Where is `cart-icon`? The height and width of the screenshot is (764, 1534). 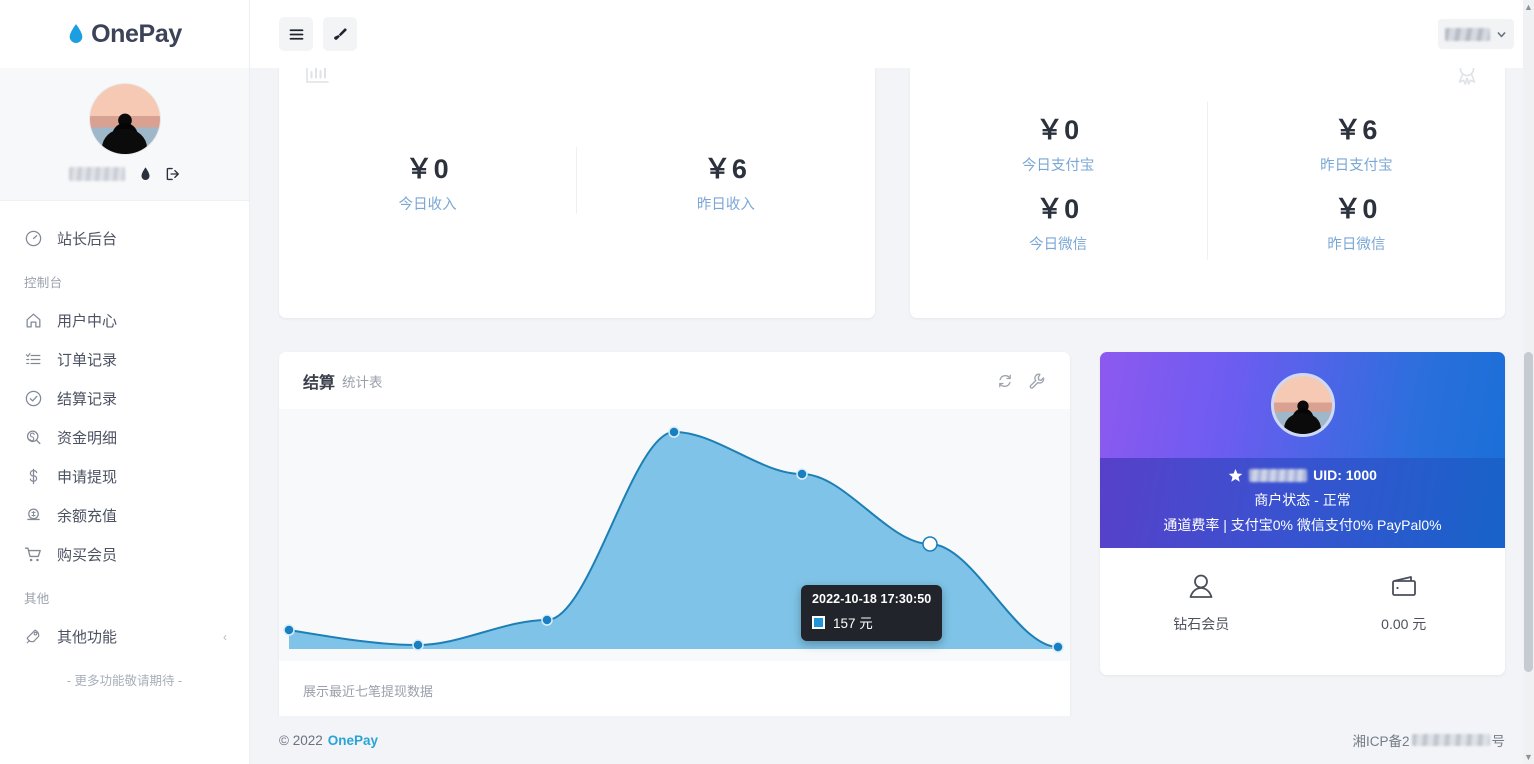 cart-icon is located at coordinates (32, 554).